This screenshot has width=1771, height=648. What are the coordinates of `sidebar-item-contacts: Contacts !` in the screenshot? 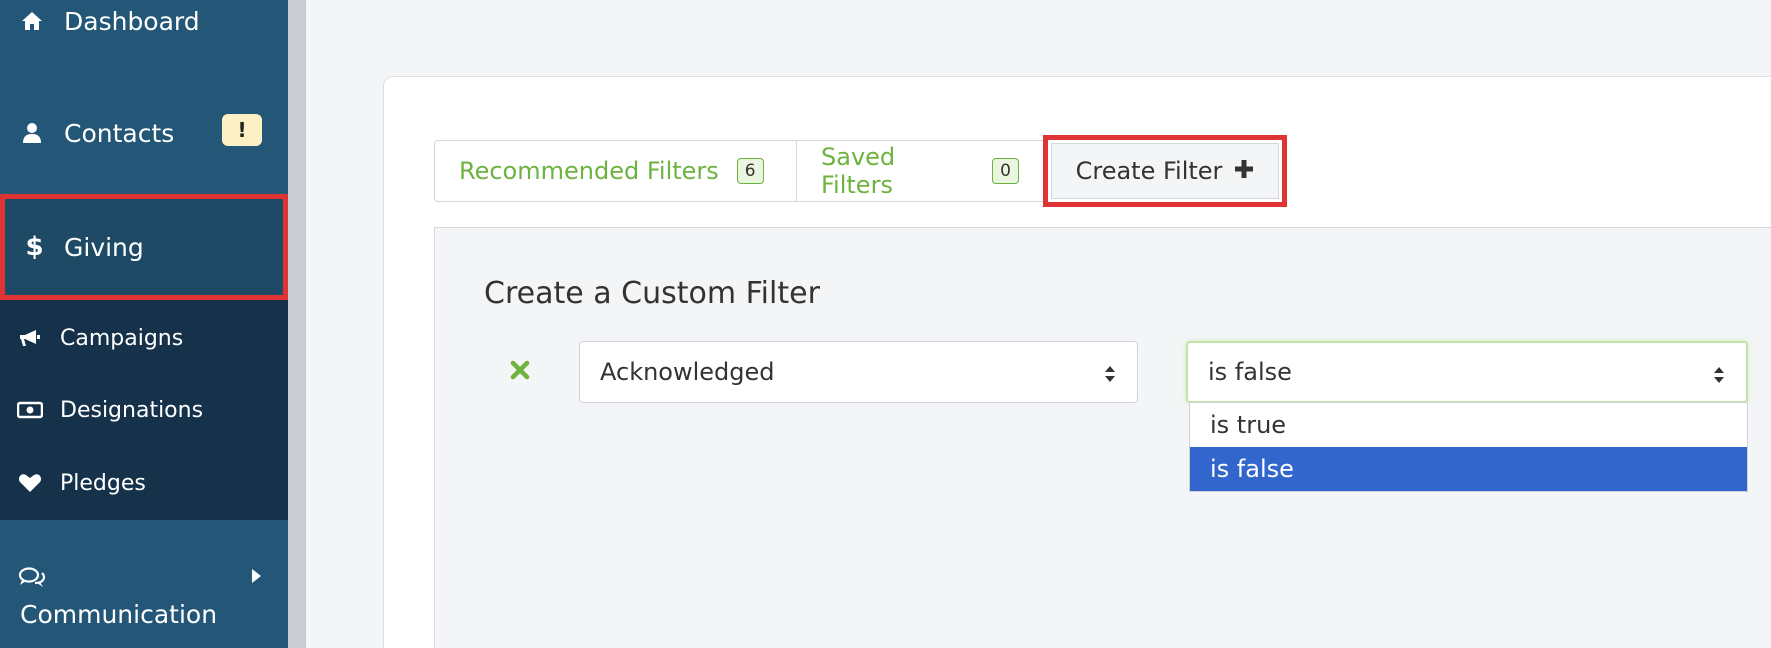 It's located at (144, 133).